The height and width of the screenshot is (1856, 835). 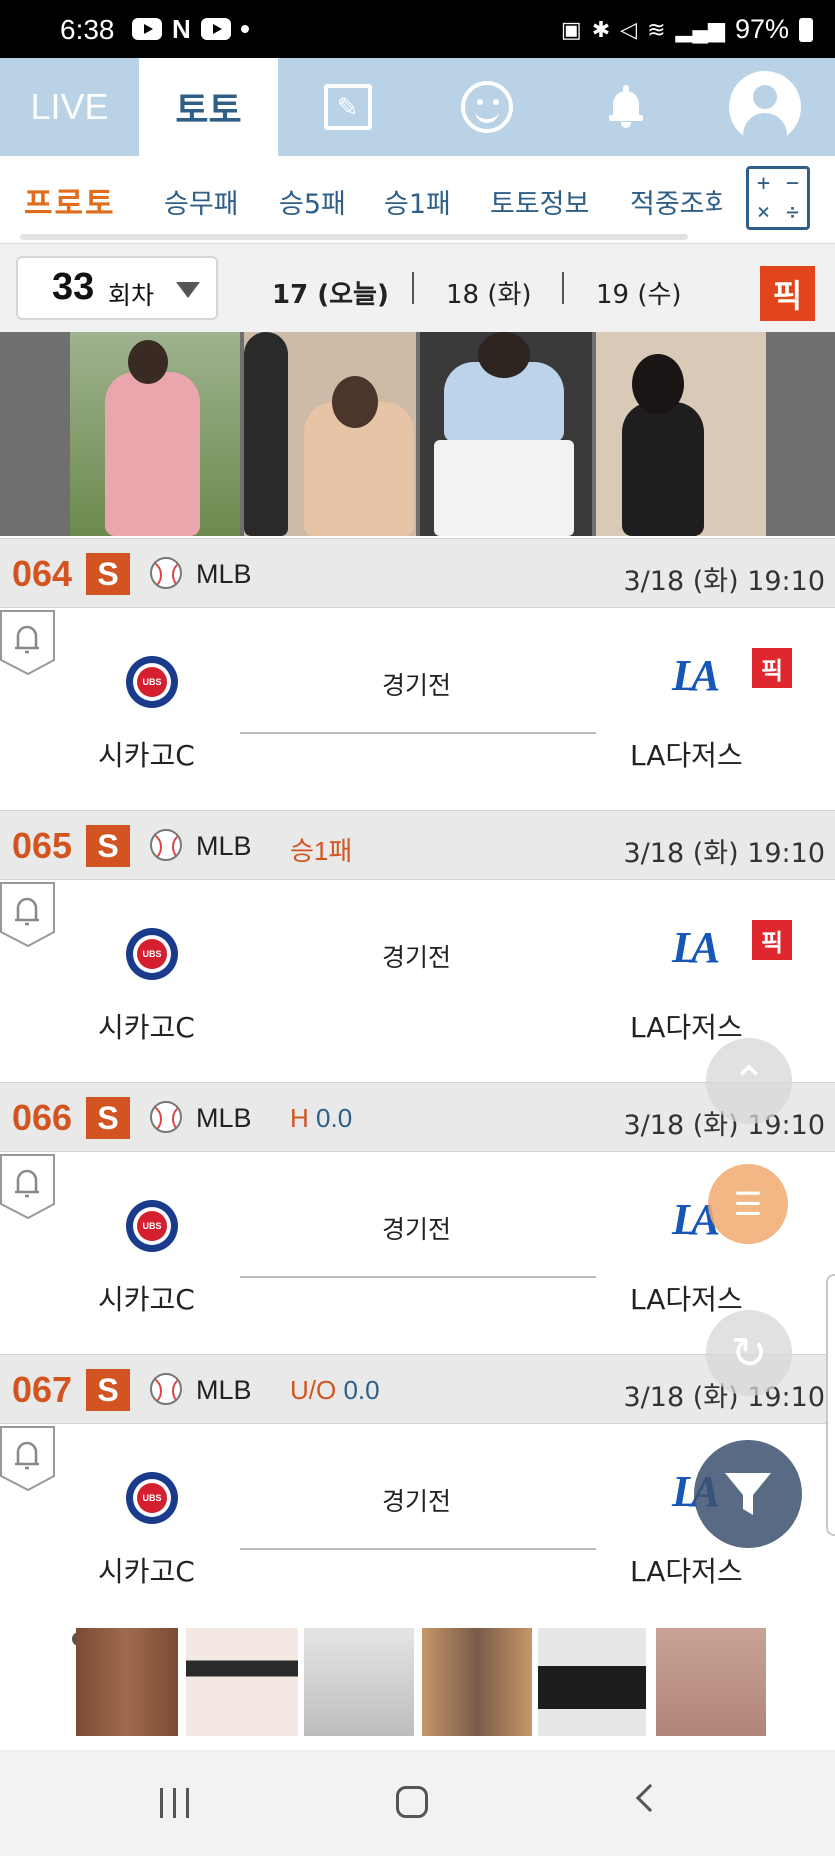 What do you see at coordinates (244, 29) in the screenshot?
I see `dot-icon` at bounding box center [244, 29].